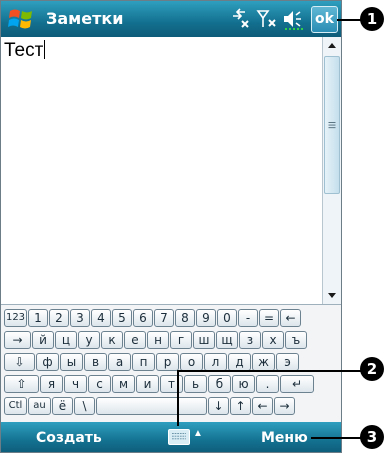  What do you see at coordinates (80, 318) in the screenshot?
I see `key: 3` at bounding box center [80, 318].